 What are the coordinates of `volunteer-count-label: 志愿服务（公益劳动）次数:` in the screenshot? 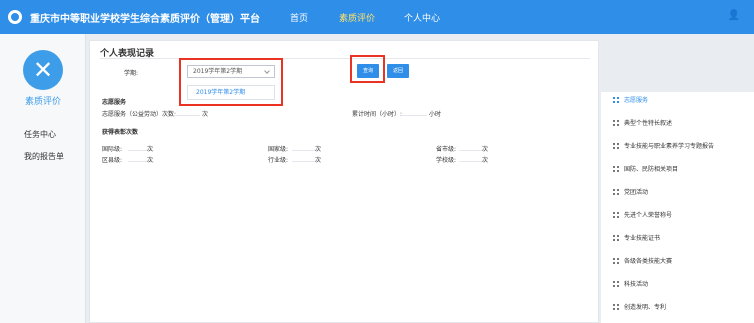 It's located at (139, 114).